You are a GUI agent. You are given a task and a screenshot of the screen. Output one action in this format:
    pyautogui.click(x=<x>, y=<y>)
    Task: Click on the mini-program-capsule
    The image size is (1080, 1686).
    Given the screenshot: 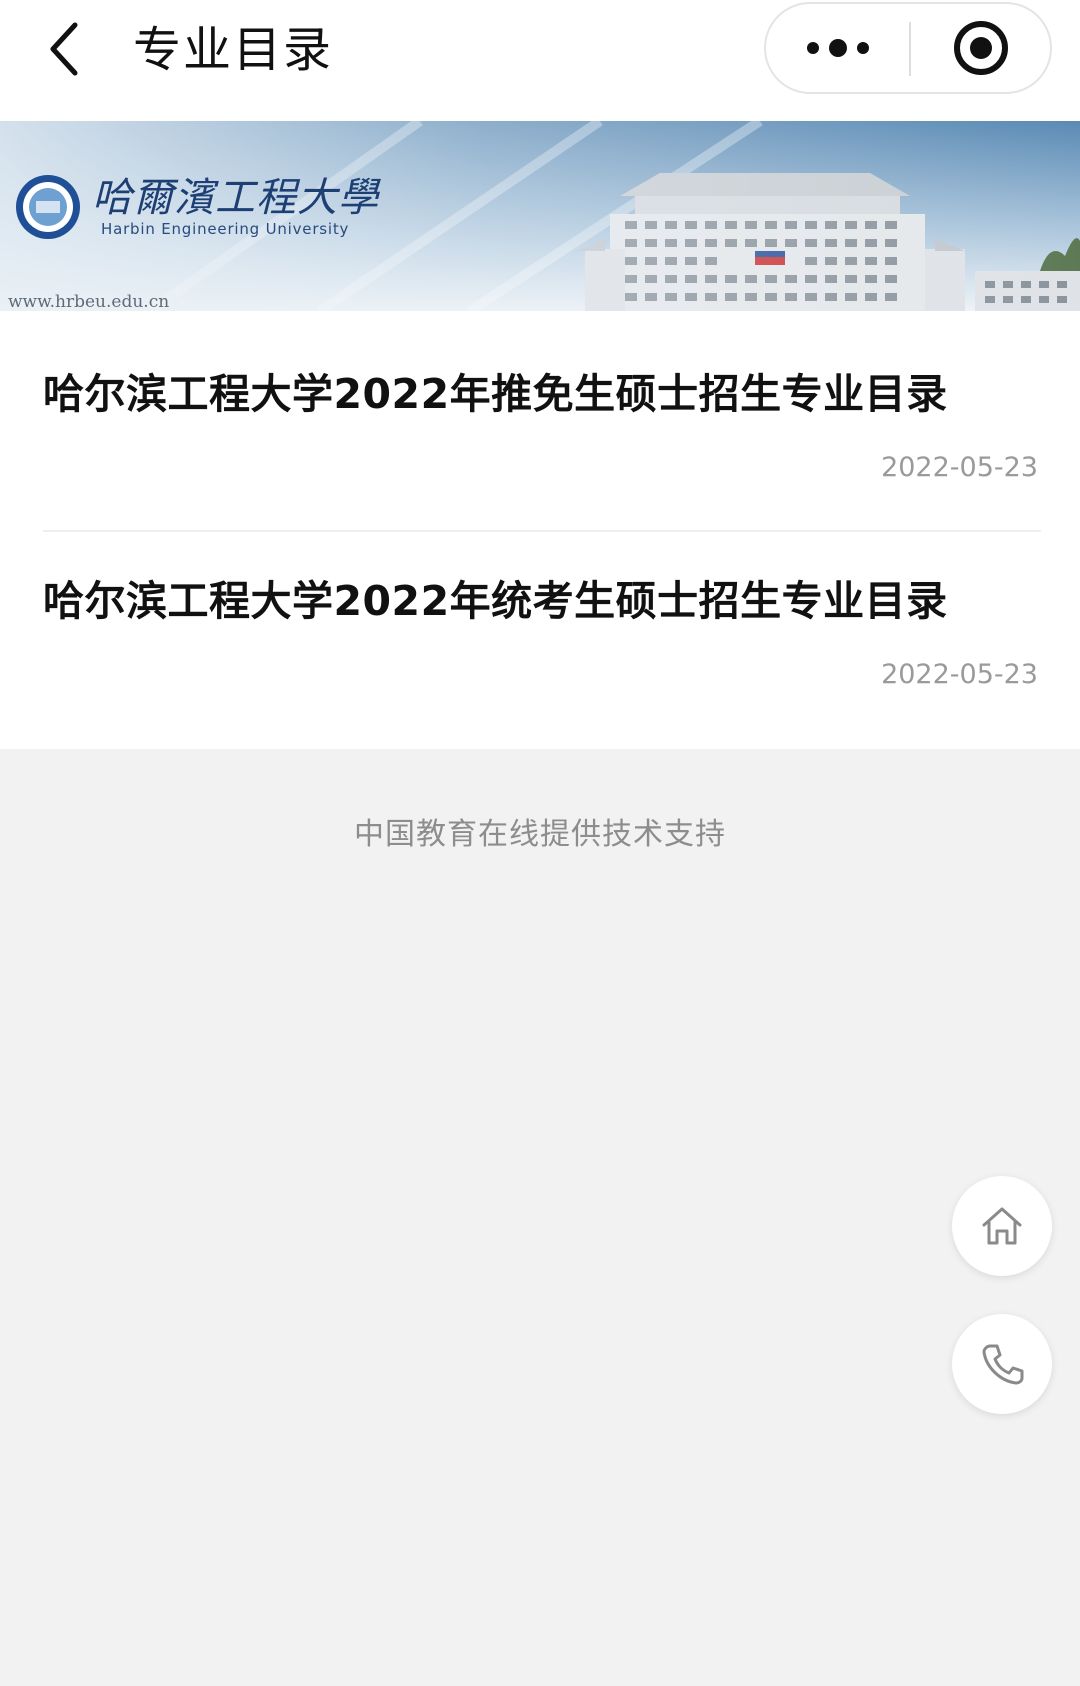 What is the action you would take?
    pyautogui.click(x=908, y=48)
    